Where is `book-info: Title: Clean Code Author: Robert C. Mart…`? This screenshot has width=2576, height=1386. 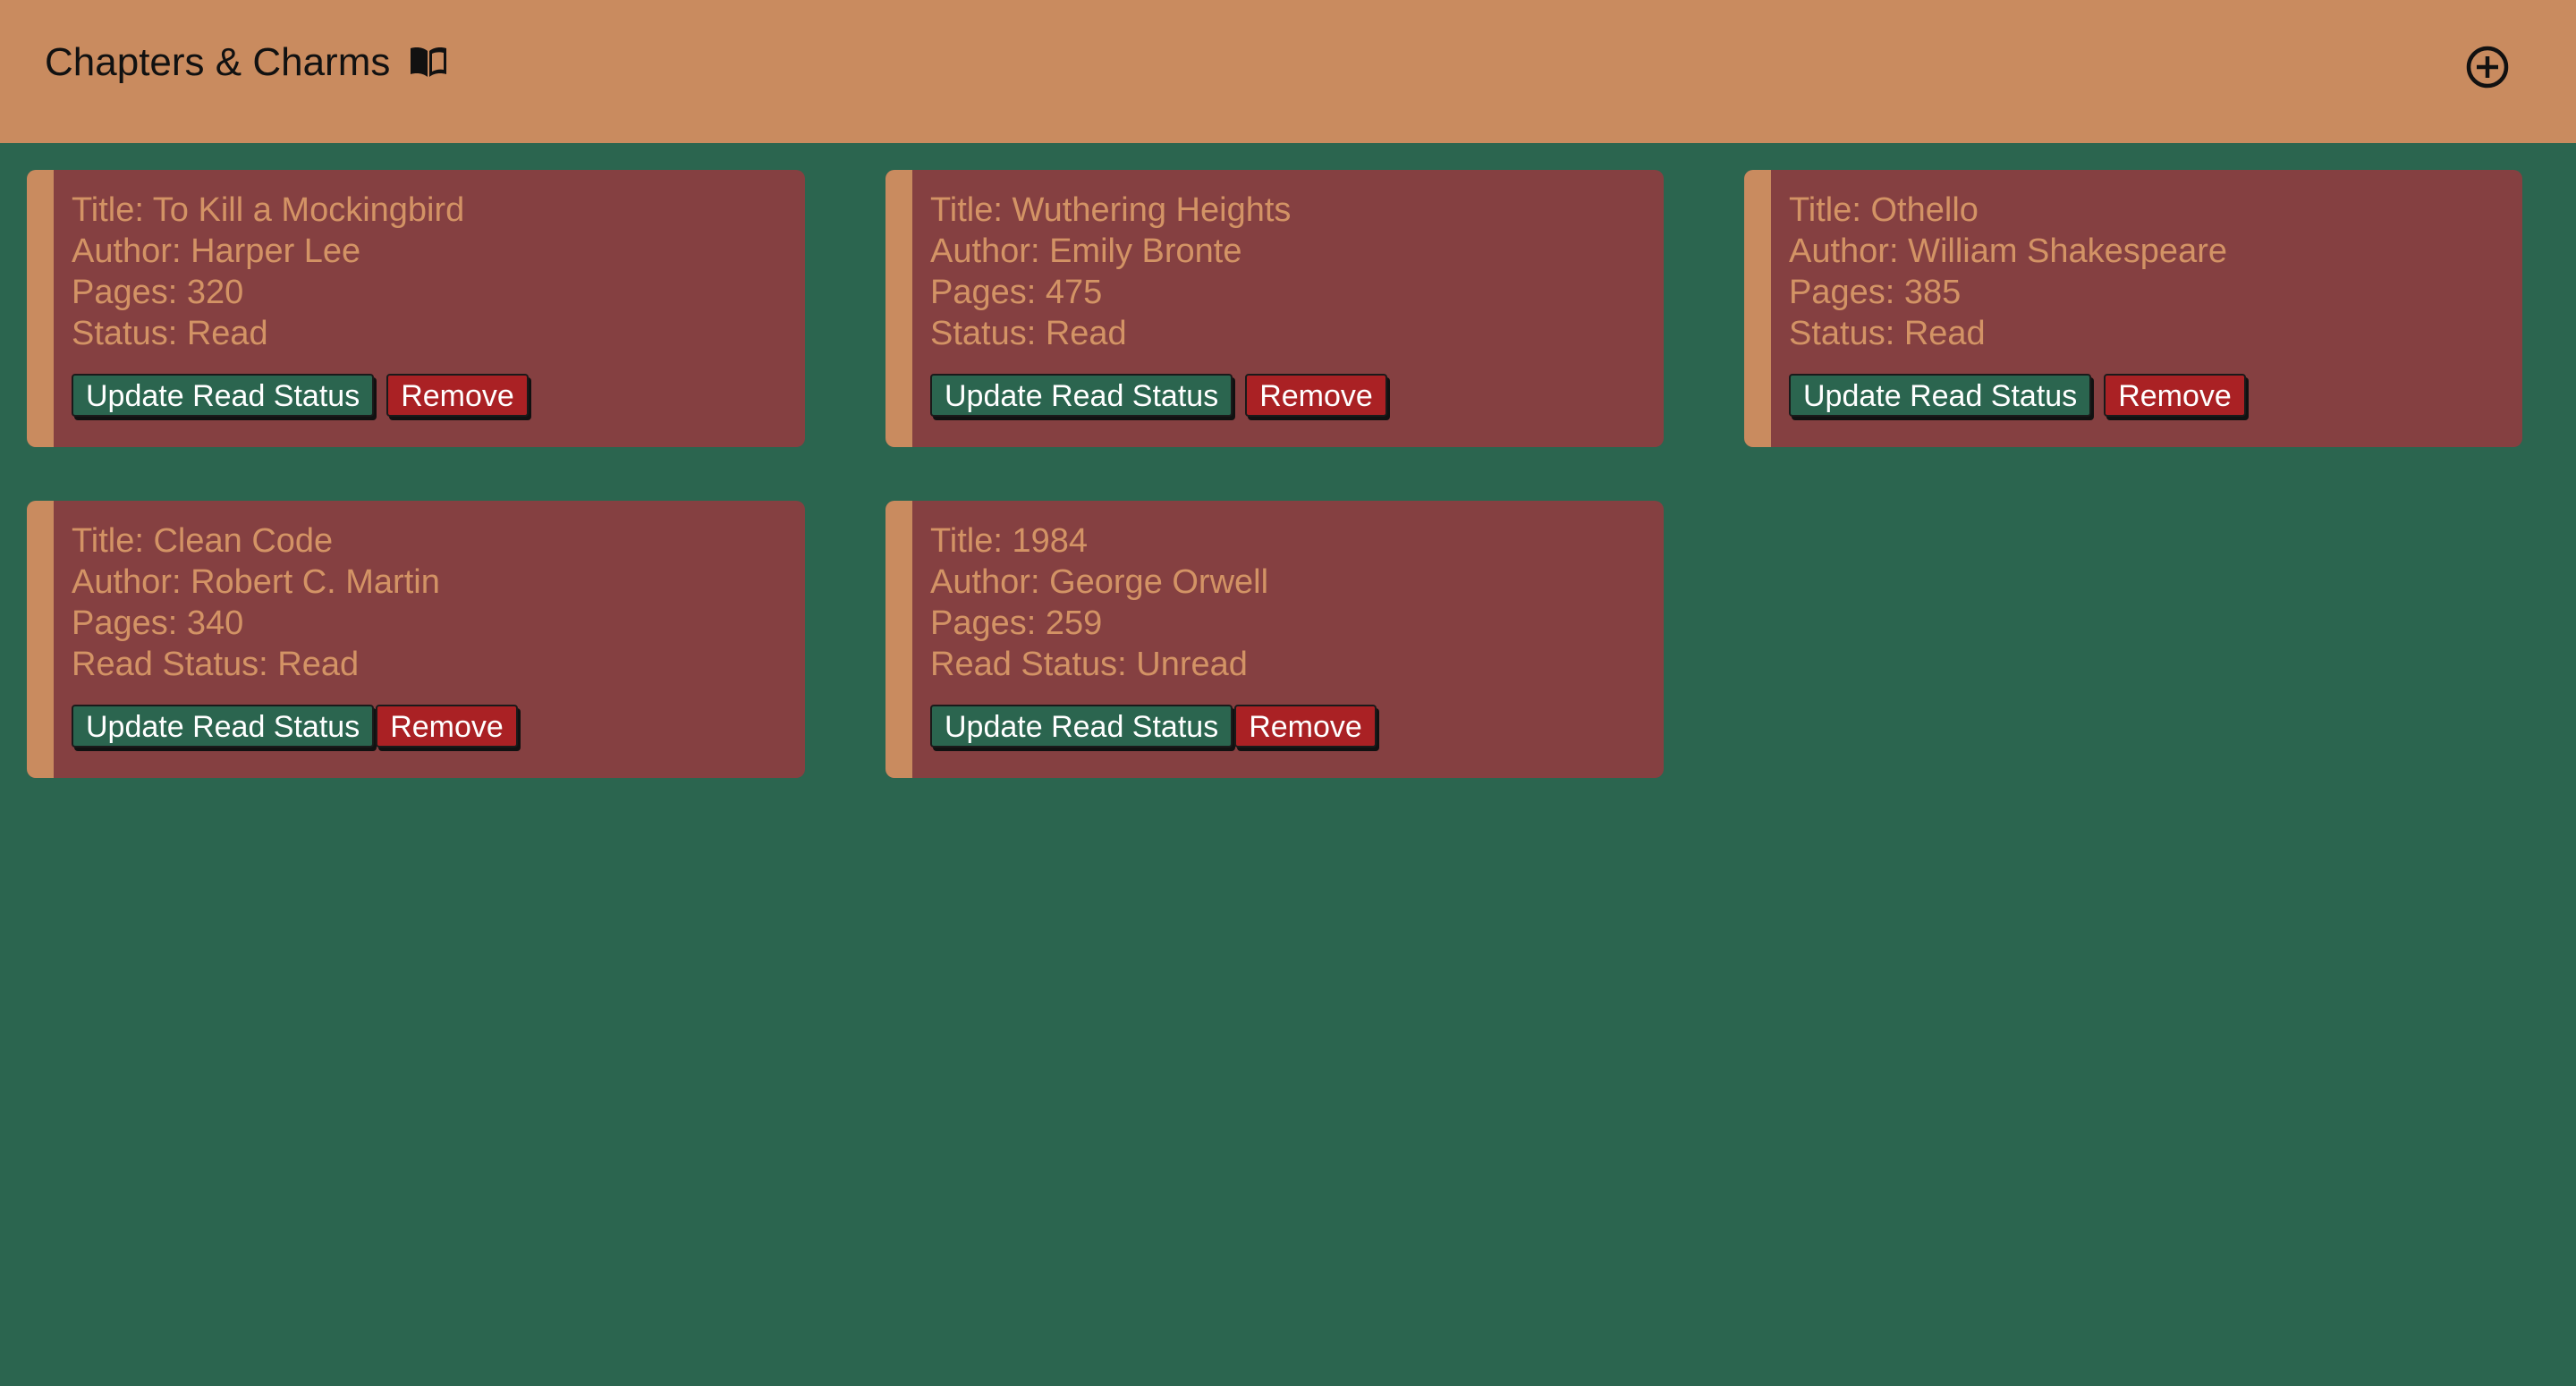 book-info: Title: Clean Code Author: Robert C. Mart… is located at coordinates (256, 602).